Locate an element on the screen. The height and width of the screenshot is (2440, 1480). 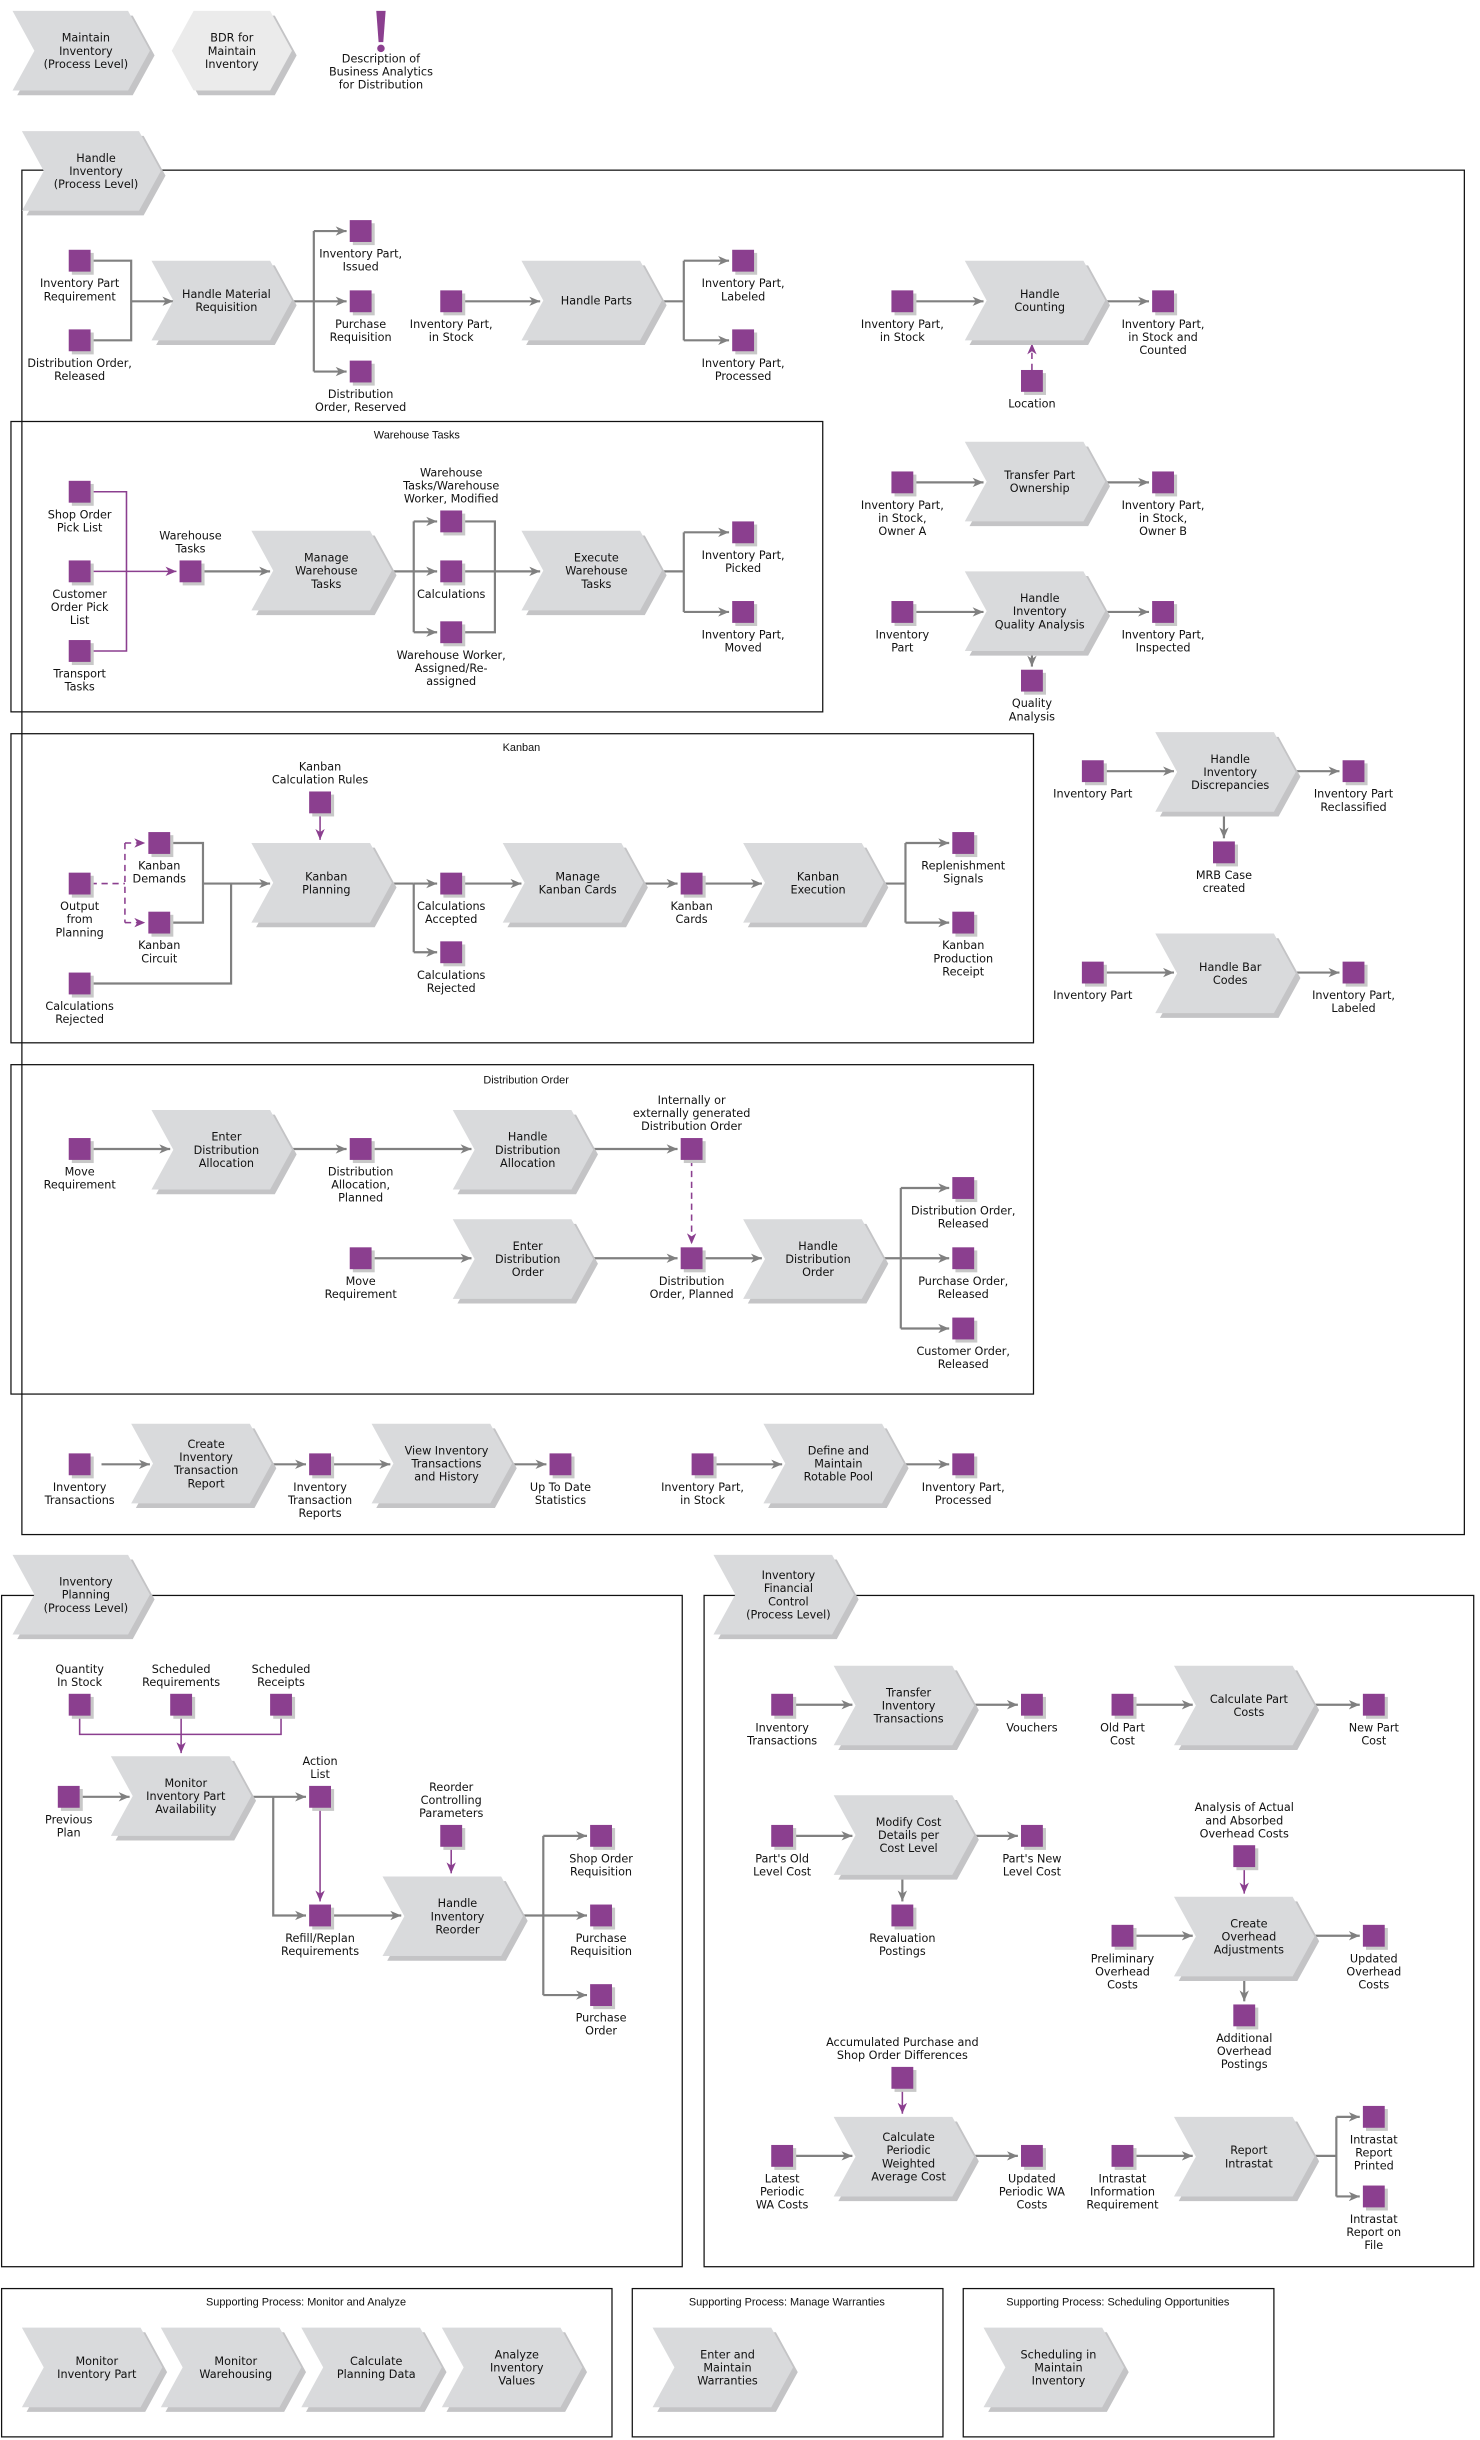
event-e-pp: Previous Plan is located at coordinates (69, 1812).